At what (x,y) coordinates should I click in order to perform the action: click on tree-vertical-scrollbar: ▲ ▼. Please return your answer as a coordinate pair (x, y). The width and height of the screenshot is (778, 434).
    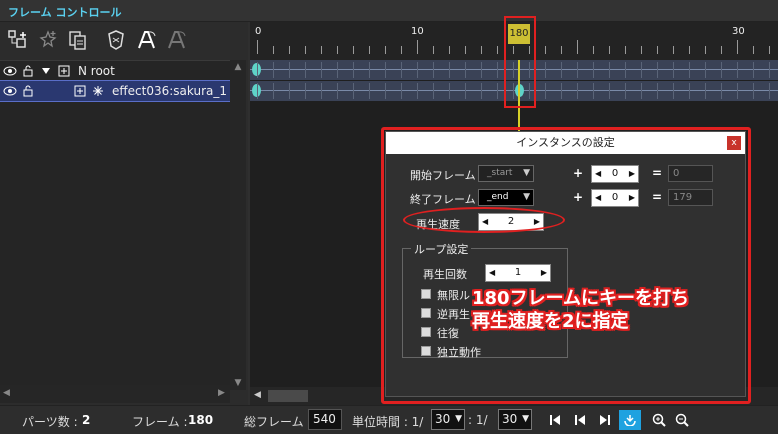
    Looking at the image, I should click on (238, 225).